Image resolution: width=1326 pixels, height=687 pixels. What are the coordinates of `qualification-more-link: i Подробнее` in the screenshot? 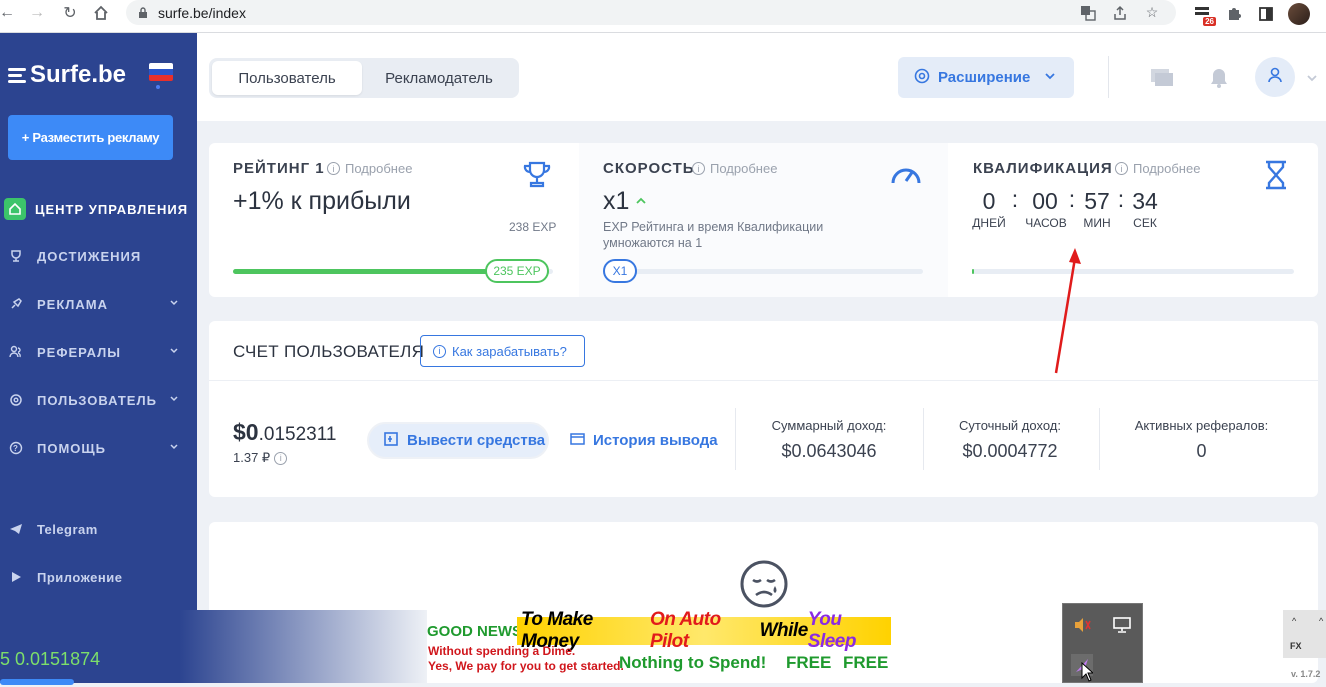 It's located at (1157, 168).